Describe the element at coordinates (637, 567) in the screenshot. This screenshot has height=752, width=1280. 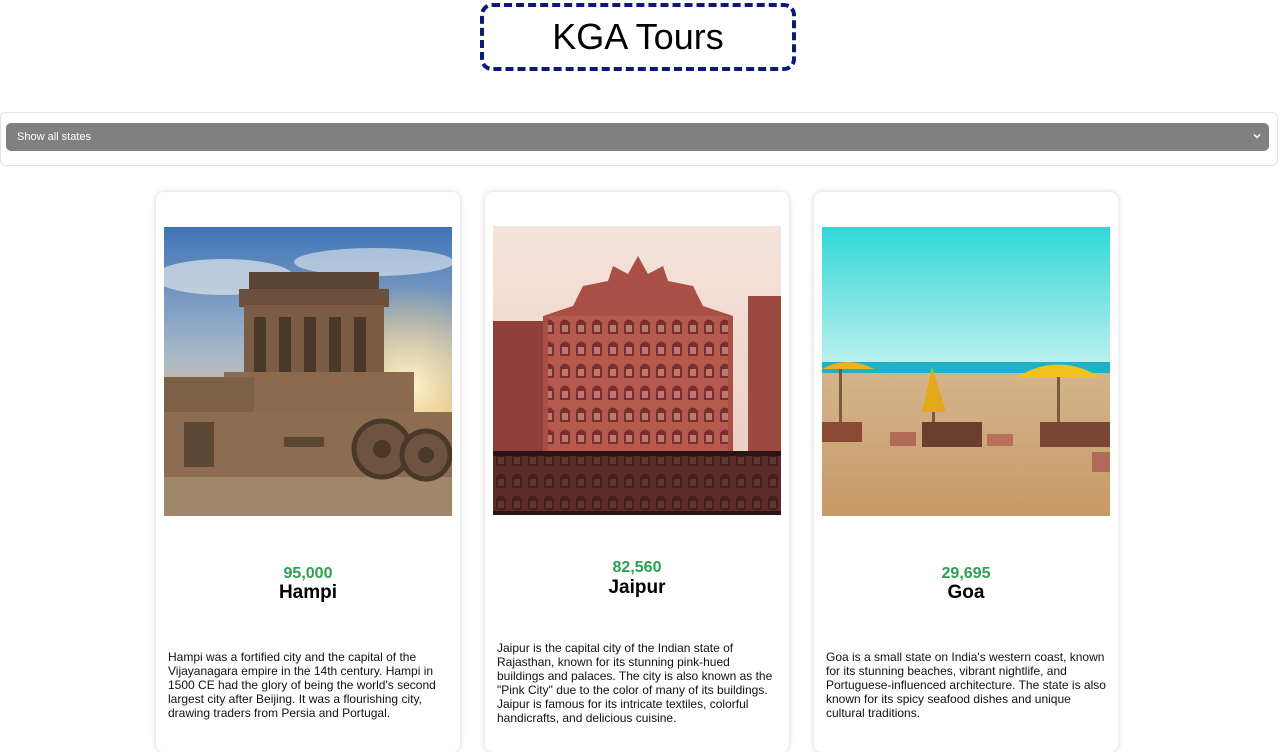
I see `card-price: 82,560` at that location.